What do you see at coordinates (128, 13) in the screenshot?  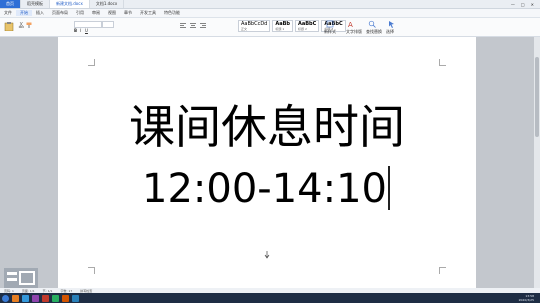 I see `menu-section: 章节` at bounding box center [128, 13].